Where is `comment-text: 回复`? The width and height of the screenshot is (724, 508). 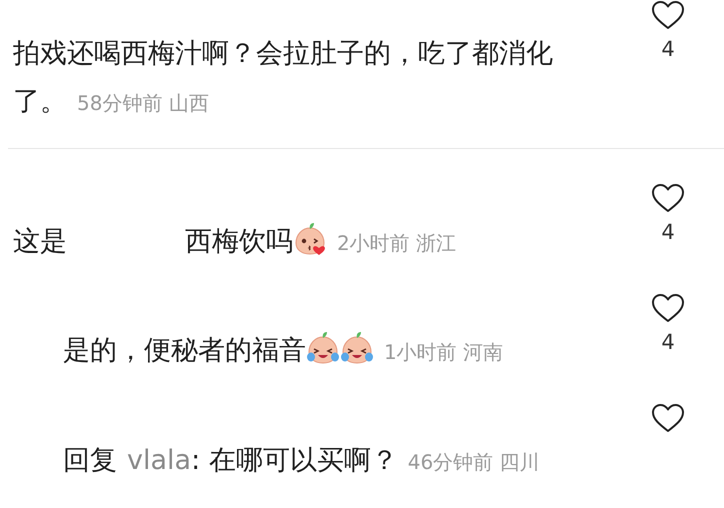
comment-text: 回复 is located at coordinates (90, 461).